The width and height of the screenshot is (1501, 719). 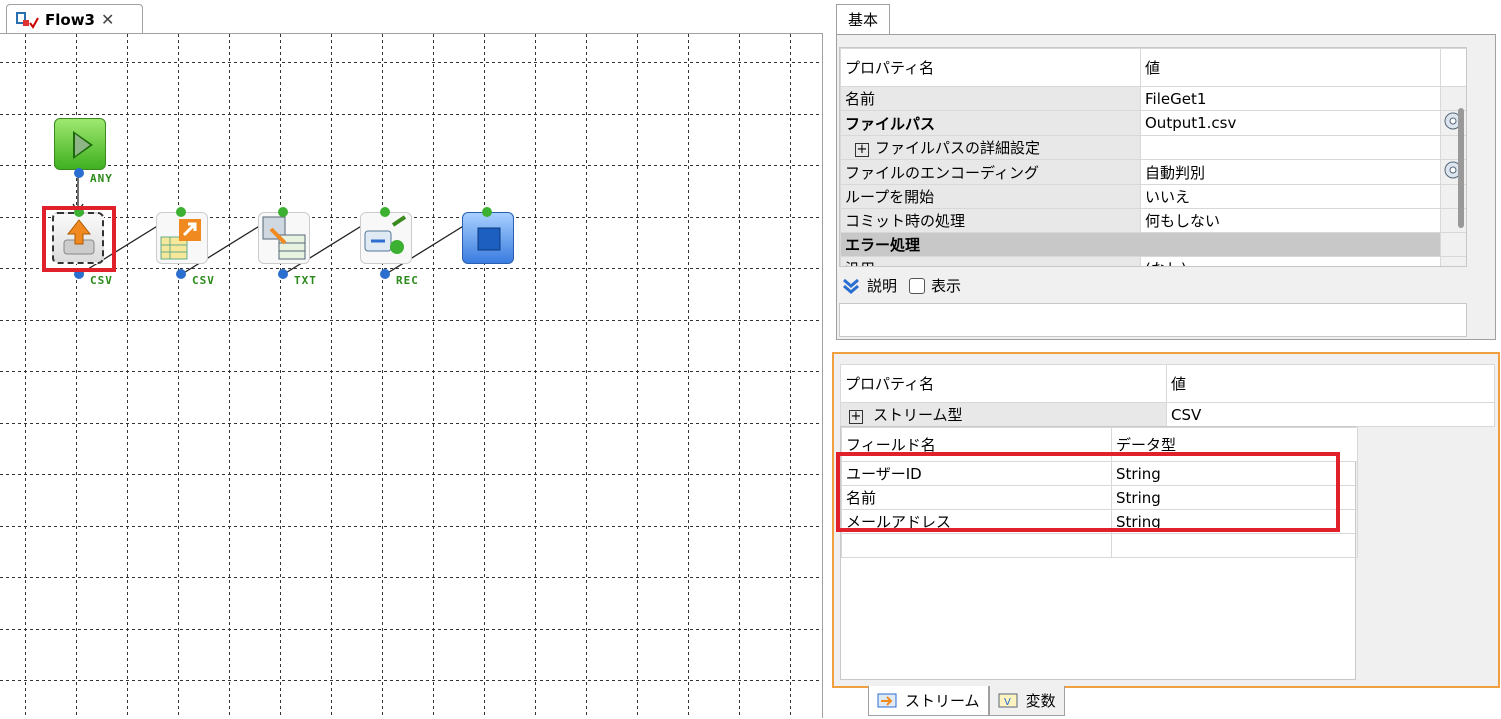 What do you see at coordinates (487, 212) in the screenshot?
I see `port-in-end` at bounding box center [487, 212].